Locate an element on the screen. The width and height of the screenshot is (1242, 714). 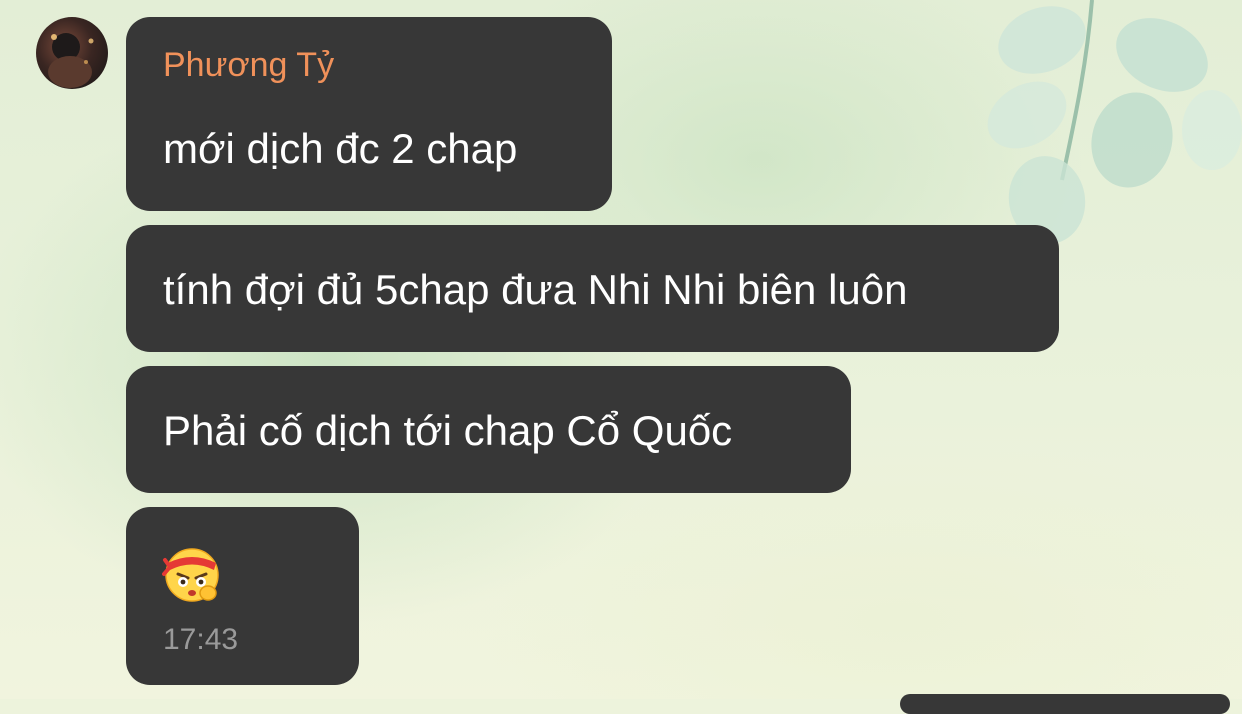
next-message-bubble-edge is located at coordinates (1065, 704).